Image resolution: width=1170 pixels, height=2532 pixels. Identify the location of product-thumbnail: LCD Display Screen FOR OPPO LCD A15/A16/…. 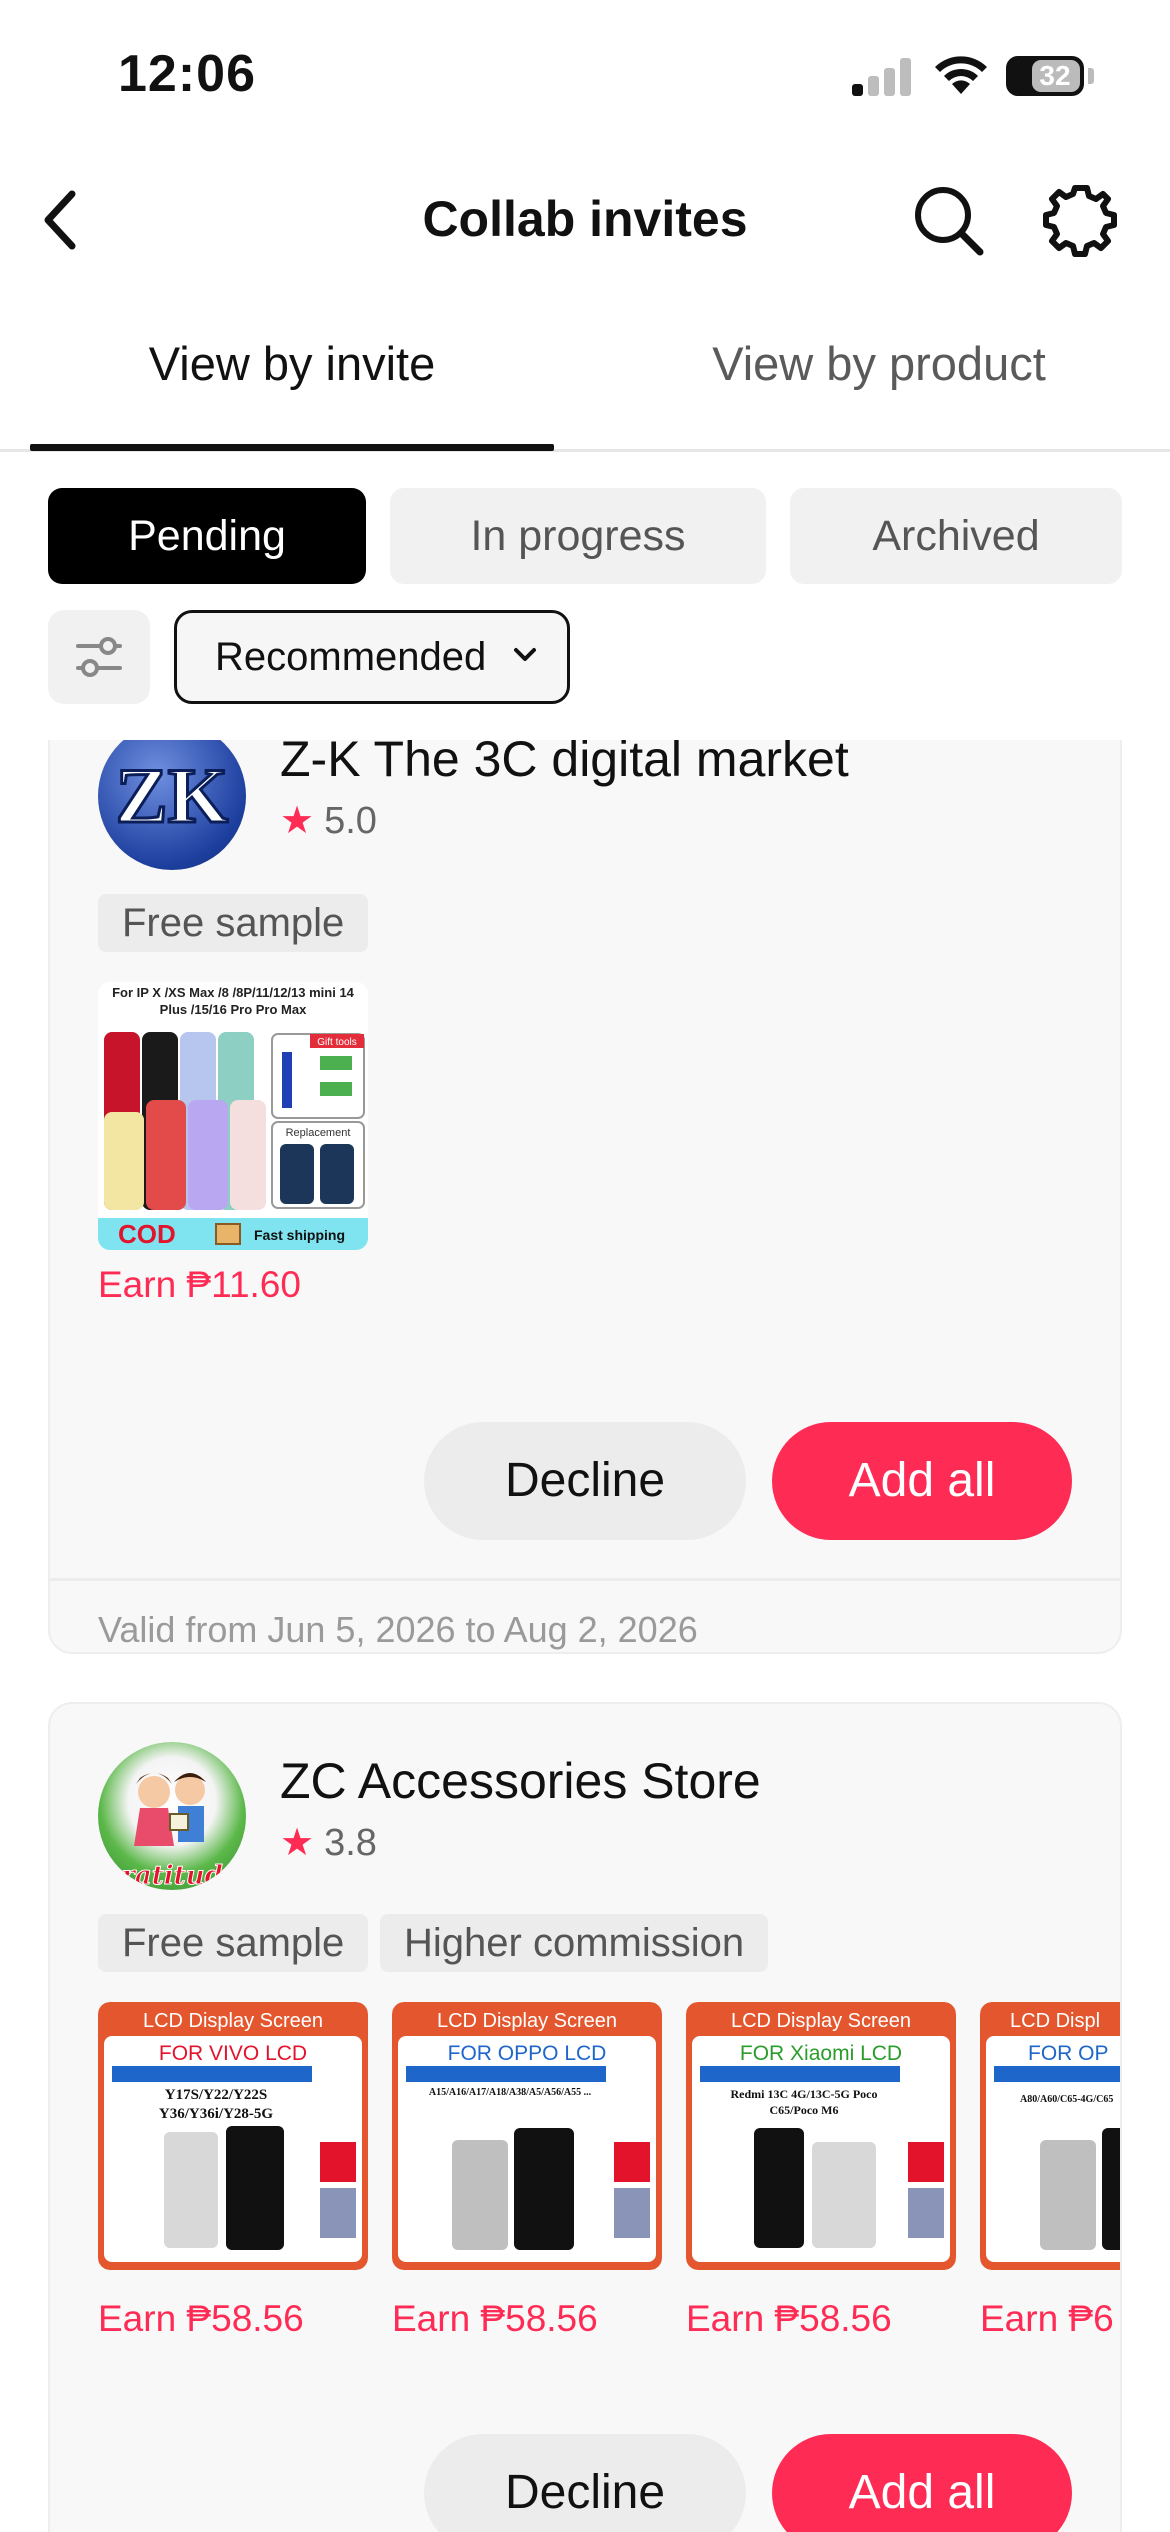
(527, 2136).